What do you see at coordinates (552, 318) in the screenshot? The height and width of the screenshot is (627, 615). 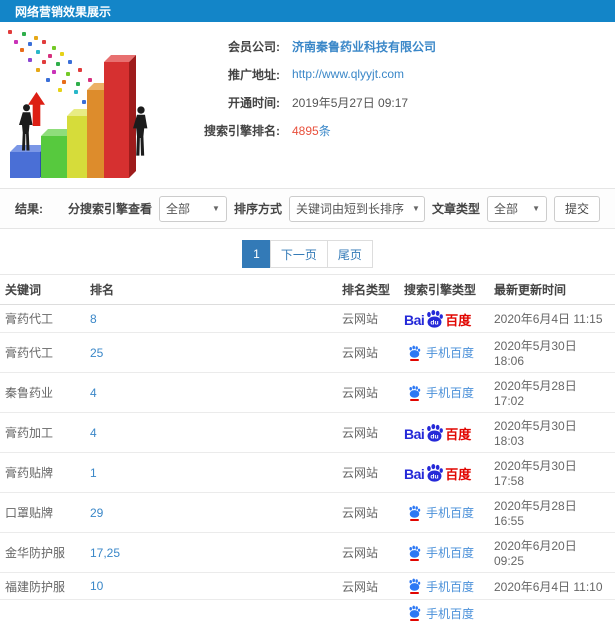 I see `updated-time-cell: 2020年6月4日 11:15` at bounding box center [552, 318].